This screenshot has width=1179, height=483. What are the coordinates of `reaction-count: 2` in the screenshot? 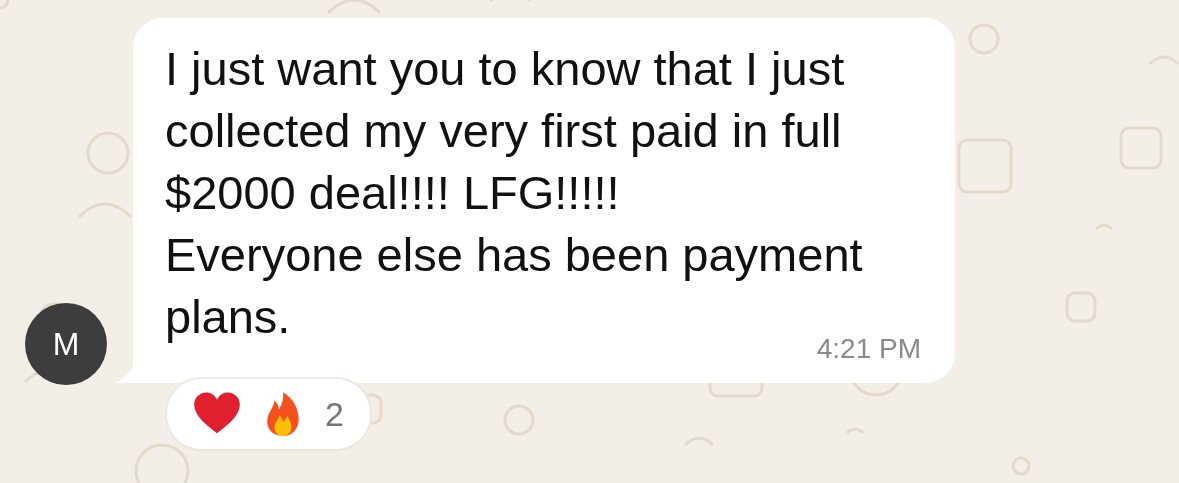 It's located at (334, 414).